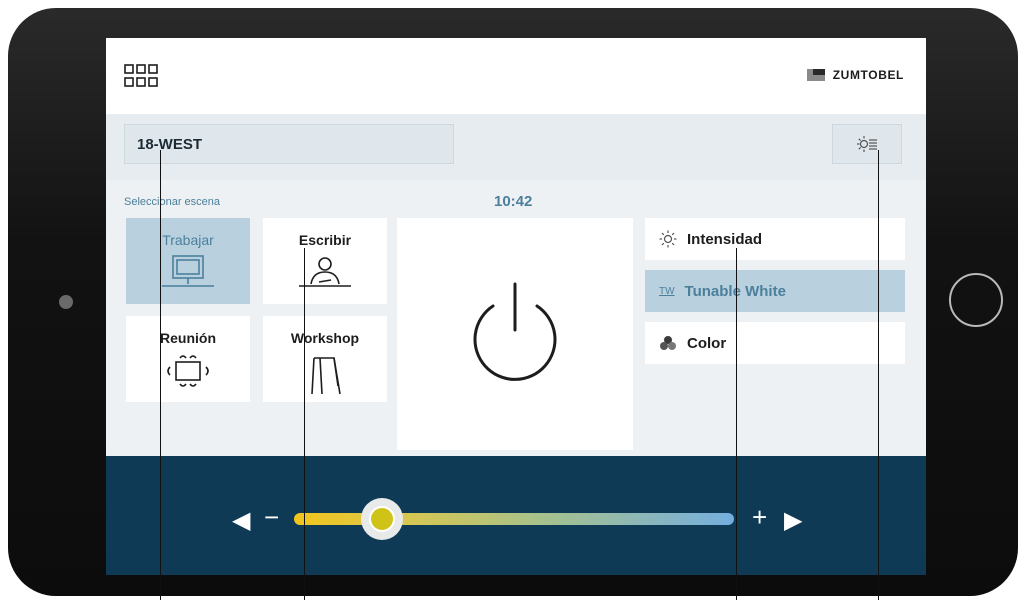 The image size is (1025, 600). Describe the element at coordinates (170, 144) in the screenshot. I see `room-name: 18-WEST` at that location.